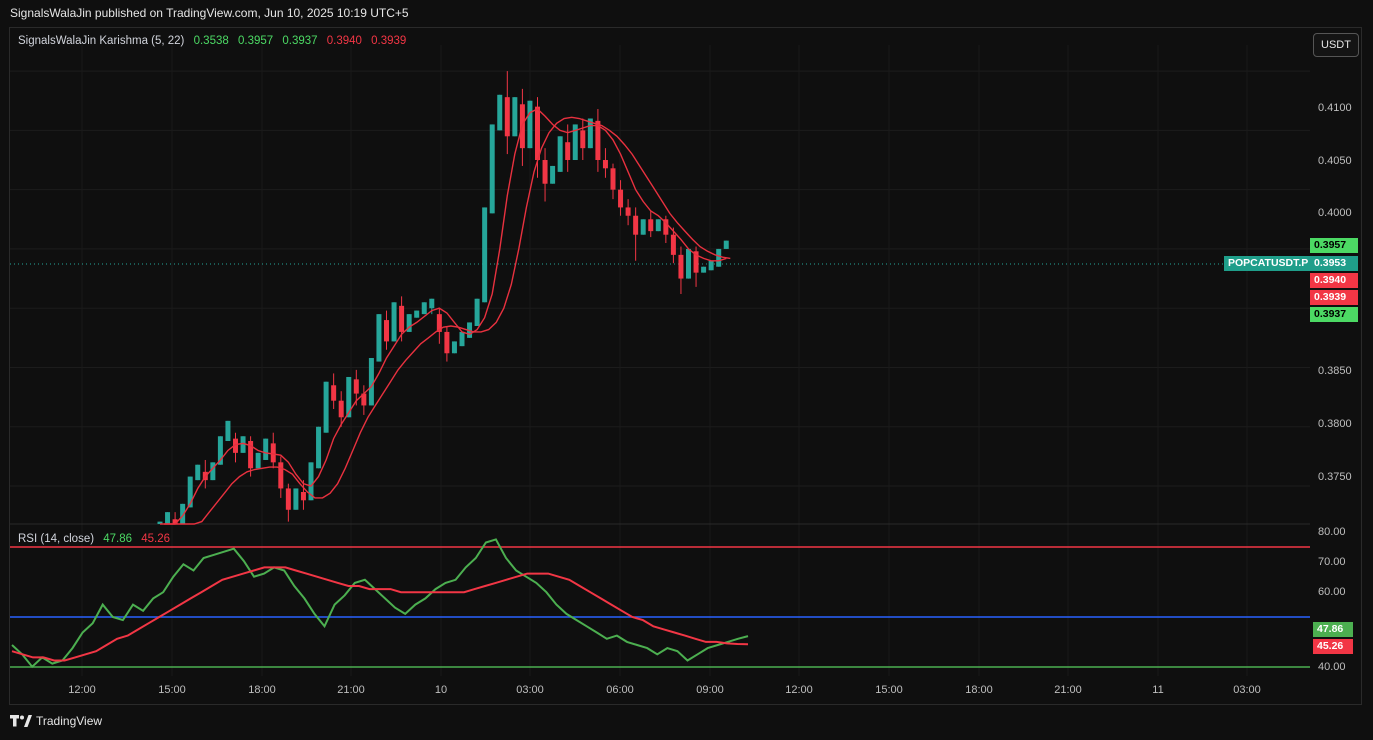  Describe the element at coordinates (1334, 245) in the screenshot. I see `price-tag-high: 0.3957` at that location.